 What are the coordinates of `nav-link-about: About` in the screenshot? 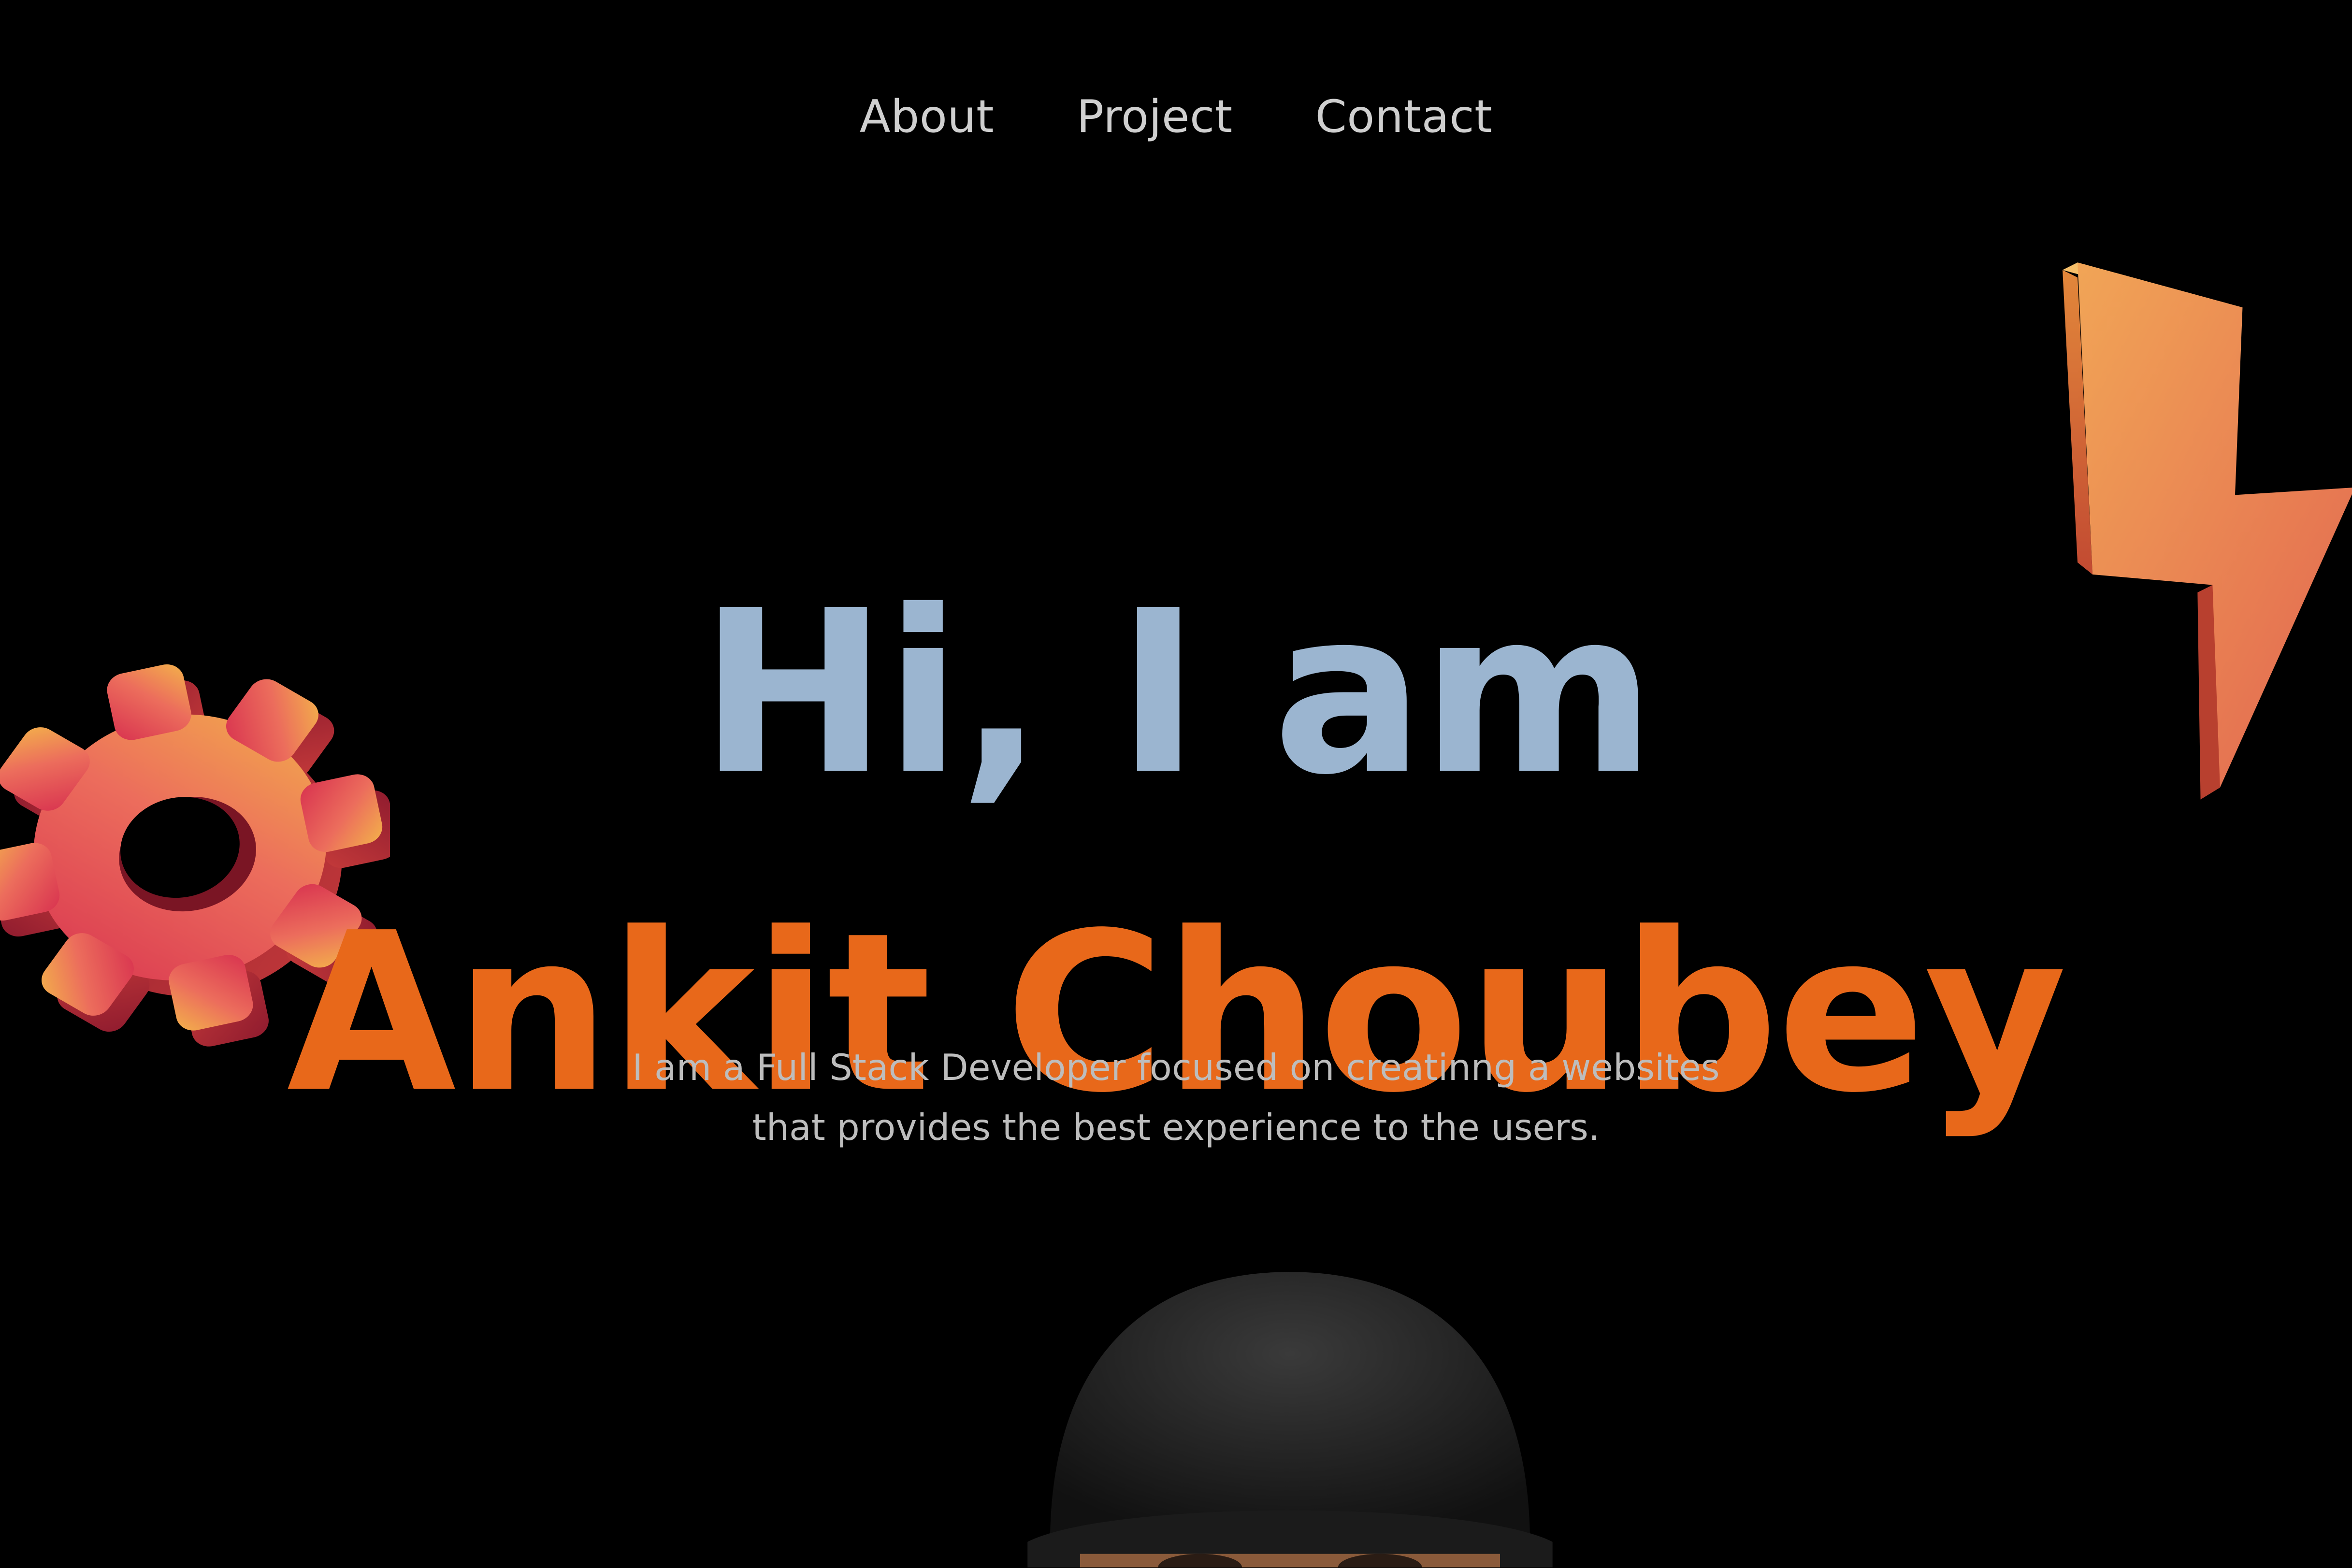 It's located at (927, 117).